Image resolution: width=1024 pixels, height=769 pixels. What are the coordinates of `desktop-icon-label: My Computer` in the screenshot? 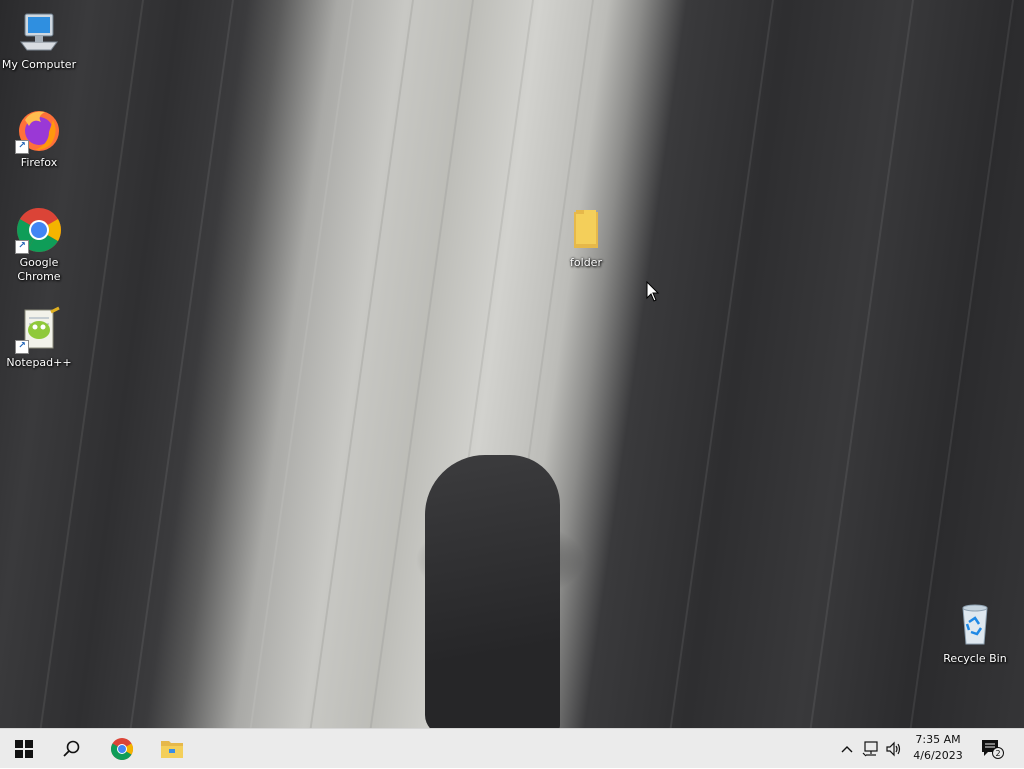 It's located at (39, 64).